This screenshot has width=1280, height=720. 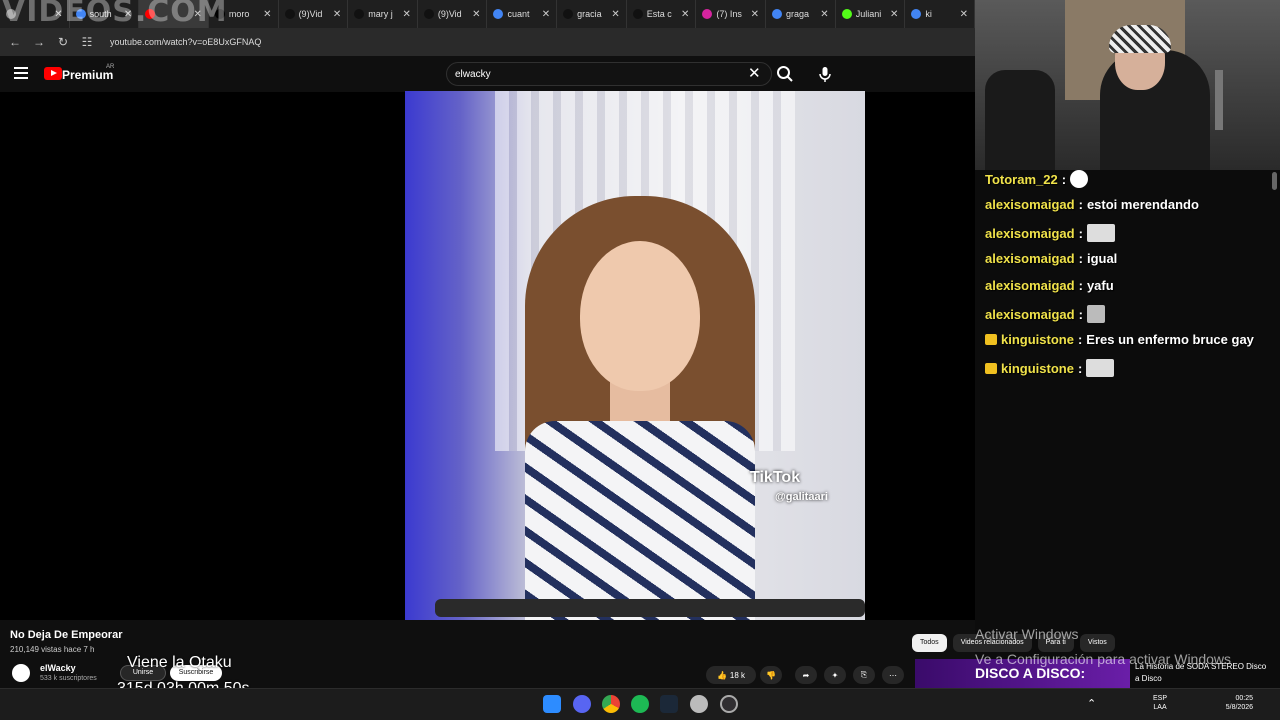 I want to click on channel-name: elWacky, so click(x=58, y=668).